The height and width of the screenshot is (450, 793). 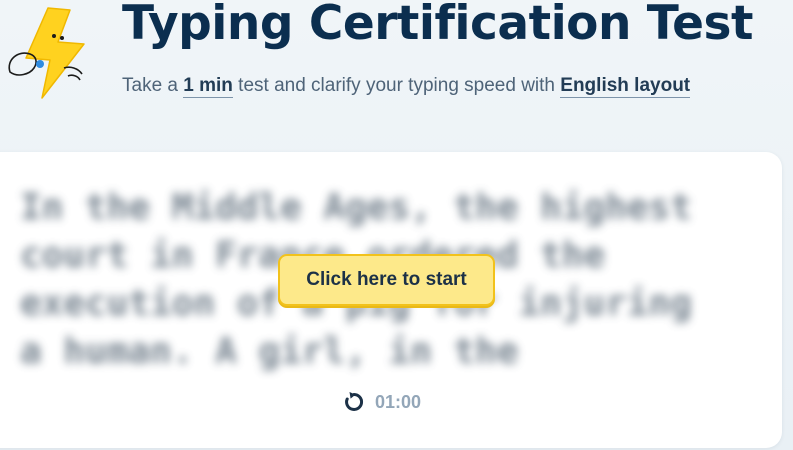 What do you see at coordinates (625, 86) in the screenshot?
I see `layout-link: English layout` at bounding box center [625, 86].